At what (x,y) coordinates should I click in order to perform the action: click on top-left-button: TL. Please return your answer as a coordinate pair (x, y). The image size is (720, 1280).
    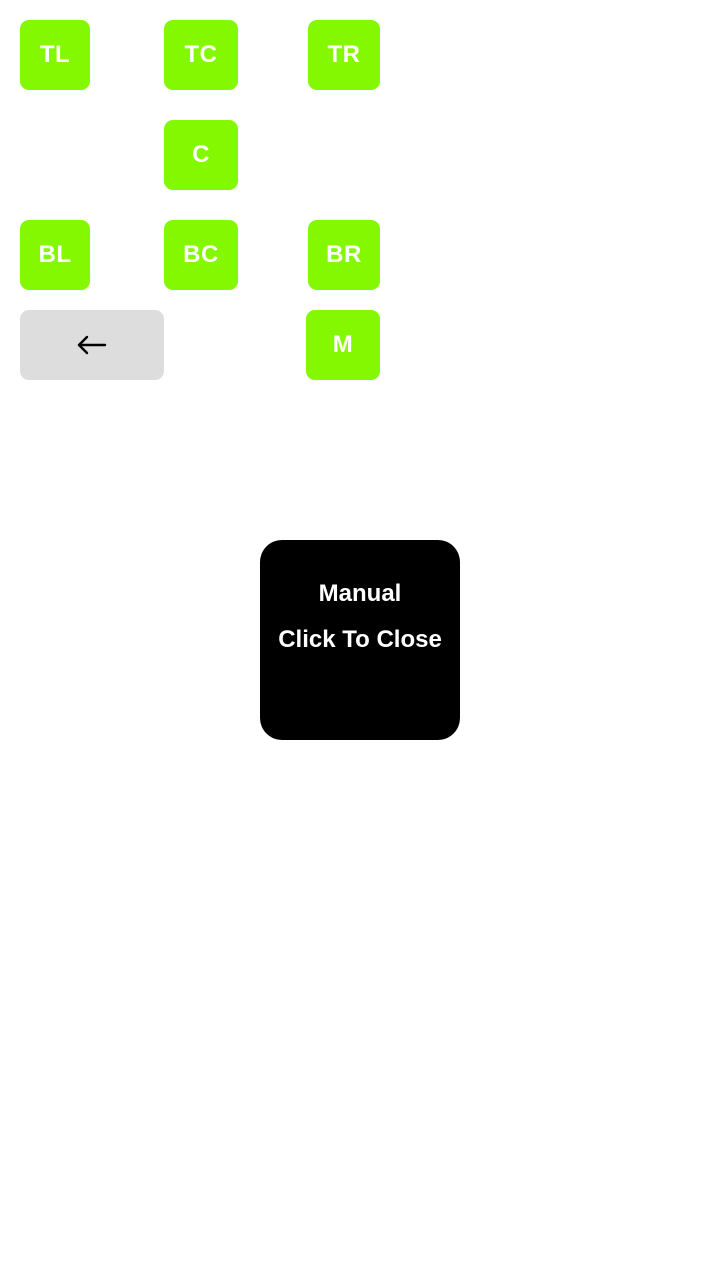
    Looking at the image, I should click on (55, 55).